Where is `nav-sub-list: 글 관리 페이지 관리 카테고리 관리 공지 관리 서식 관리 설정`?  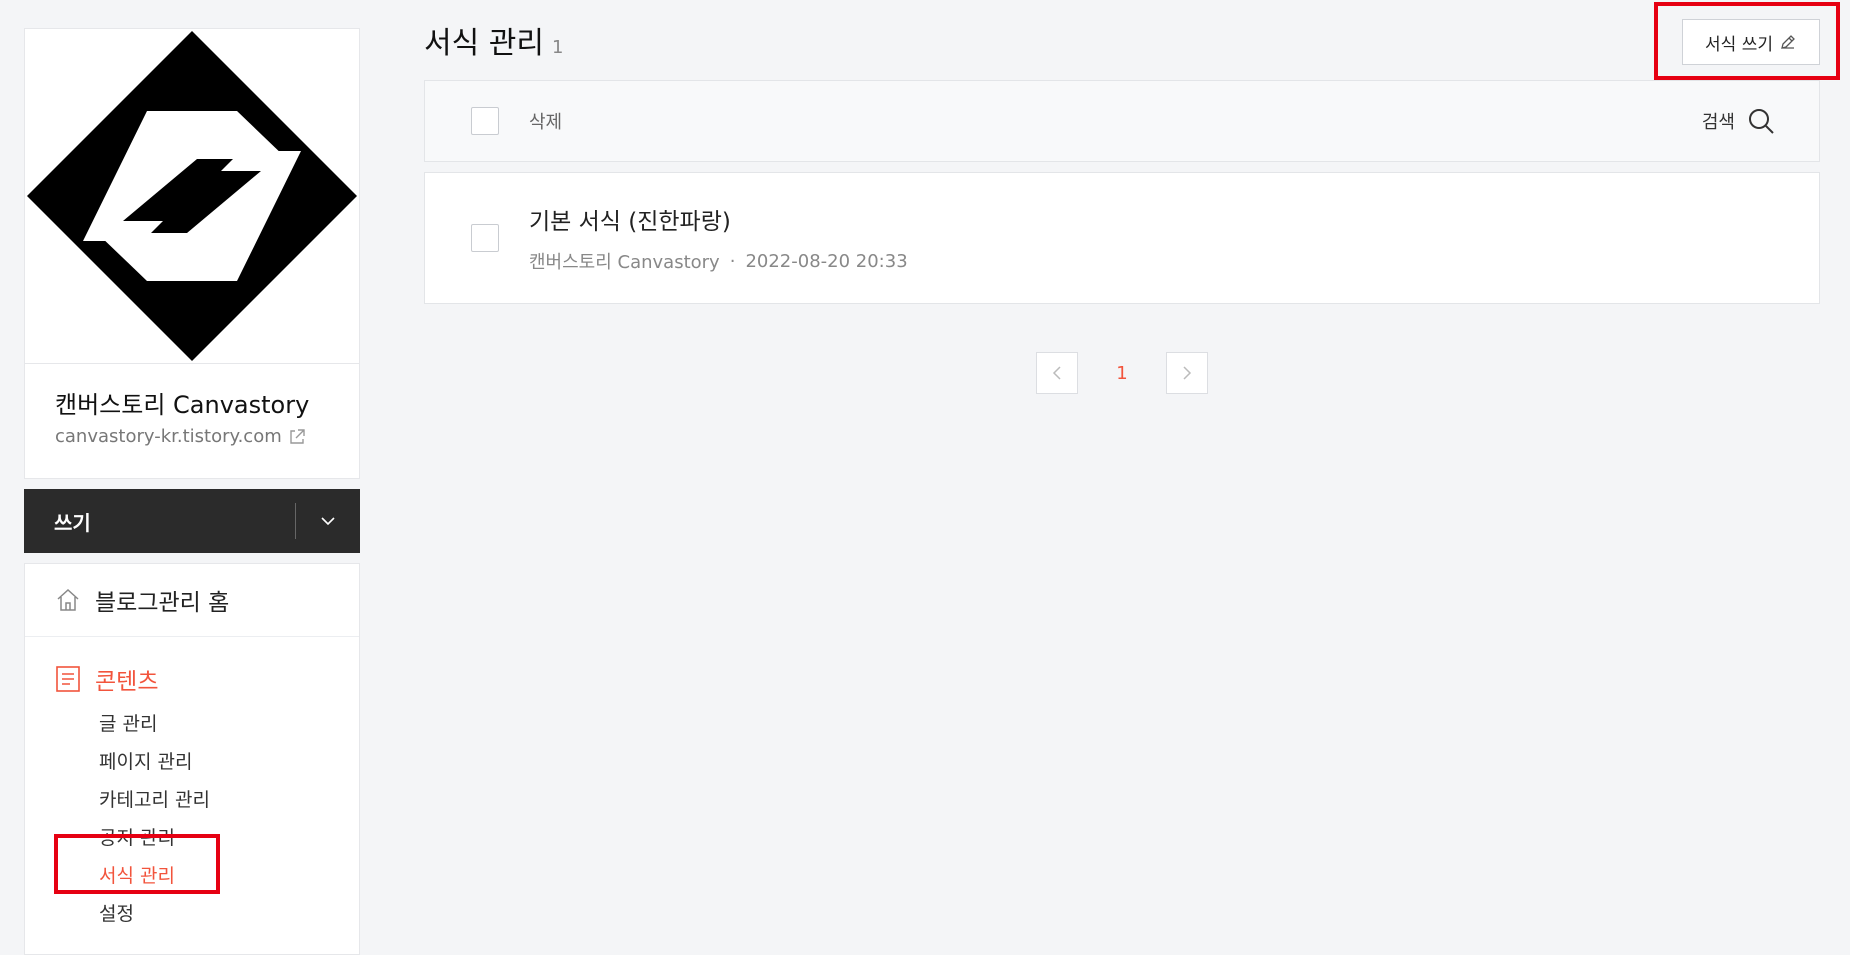 nav-sub-list: 글 관리 페이지 관리 카테고리 관리 공지 관리 서식 관리 설정 is located at coordinates (192, 819).